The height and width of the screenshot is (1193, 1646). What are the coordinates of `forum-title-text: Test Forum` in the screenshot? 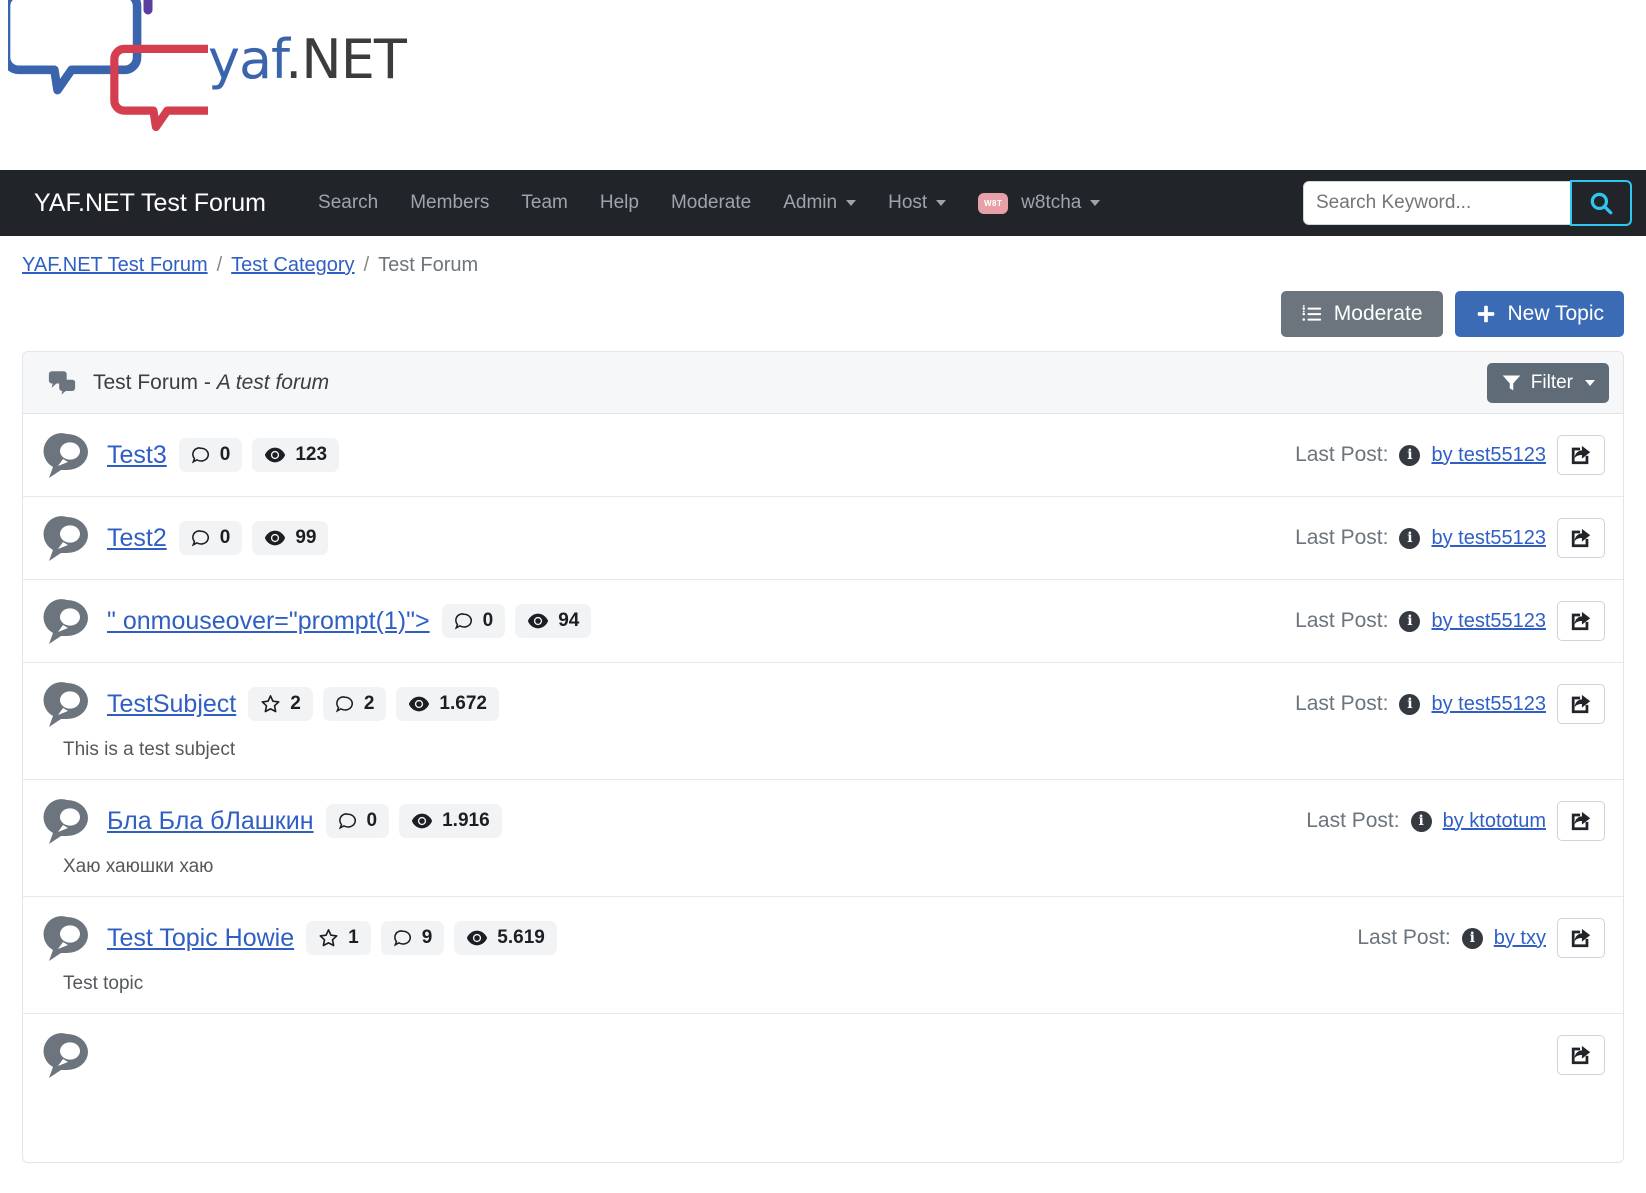 It's located at (146, 382).